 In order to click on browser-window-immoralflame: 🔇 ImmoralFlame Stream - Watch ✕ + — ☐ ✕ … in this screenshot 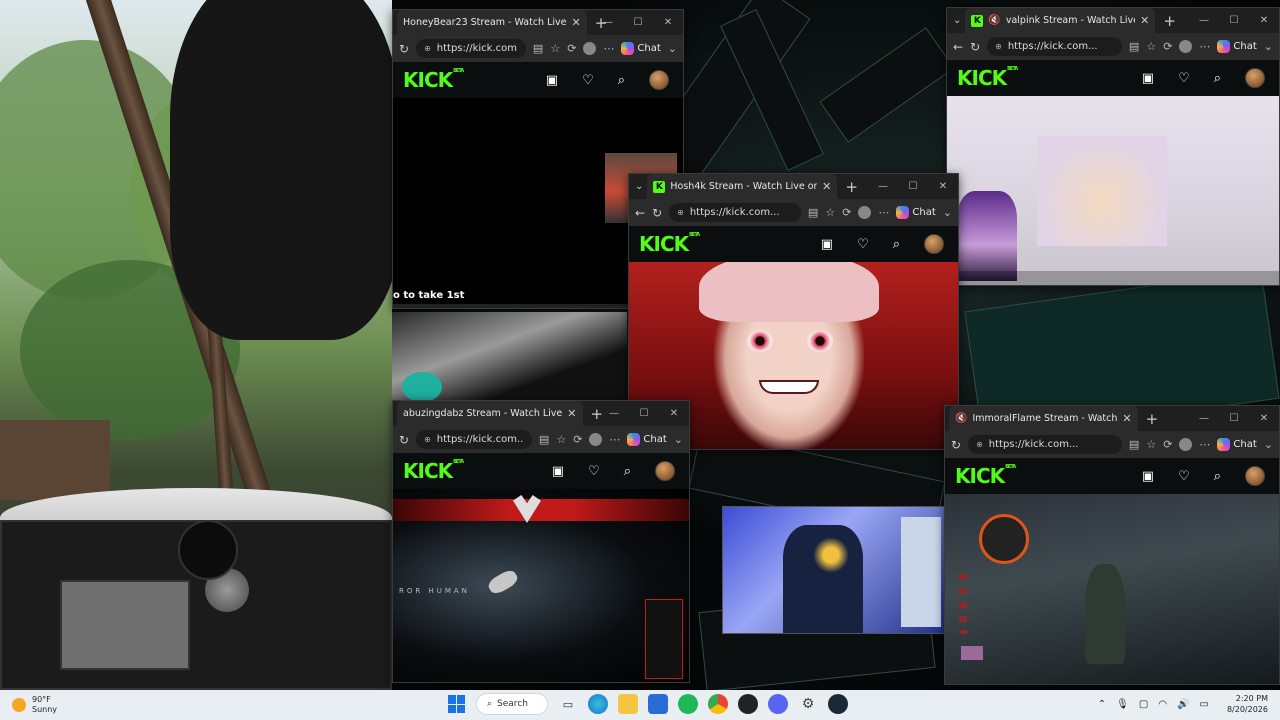, I will do `click(1112, 545)`.